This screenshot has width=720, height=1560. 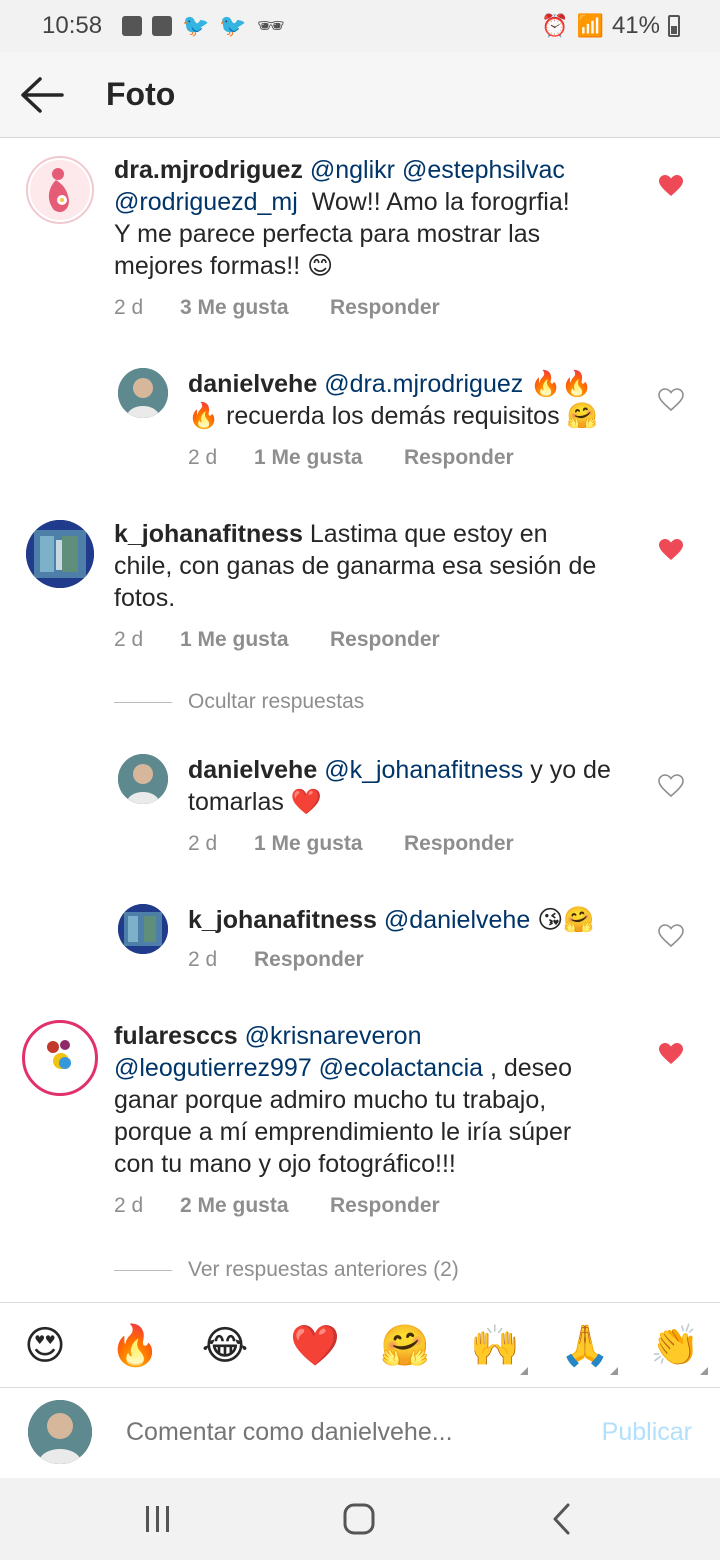 What do you see at coordinates (674, 26) in the screenshot?
I see `battery-icon` at bounding box center [674, 26].